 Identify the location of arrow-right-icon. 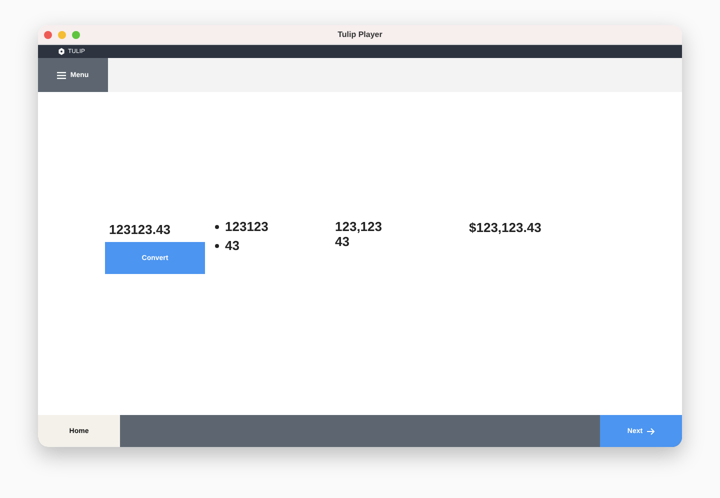
(650, 431).